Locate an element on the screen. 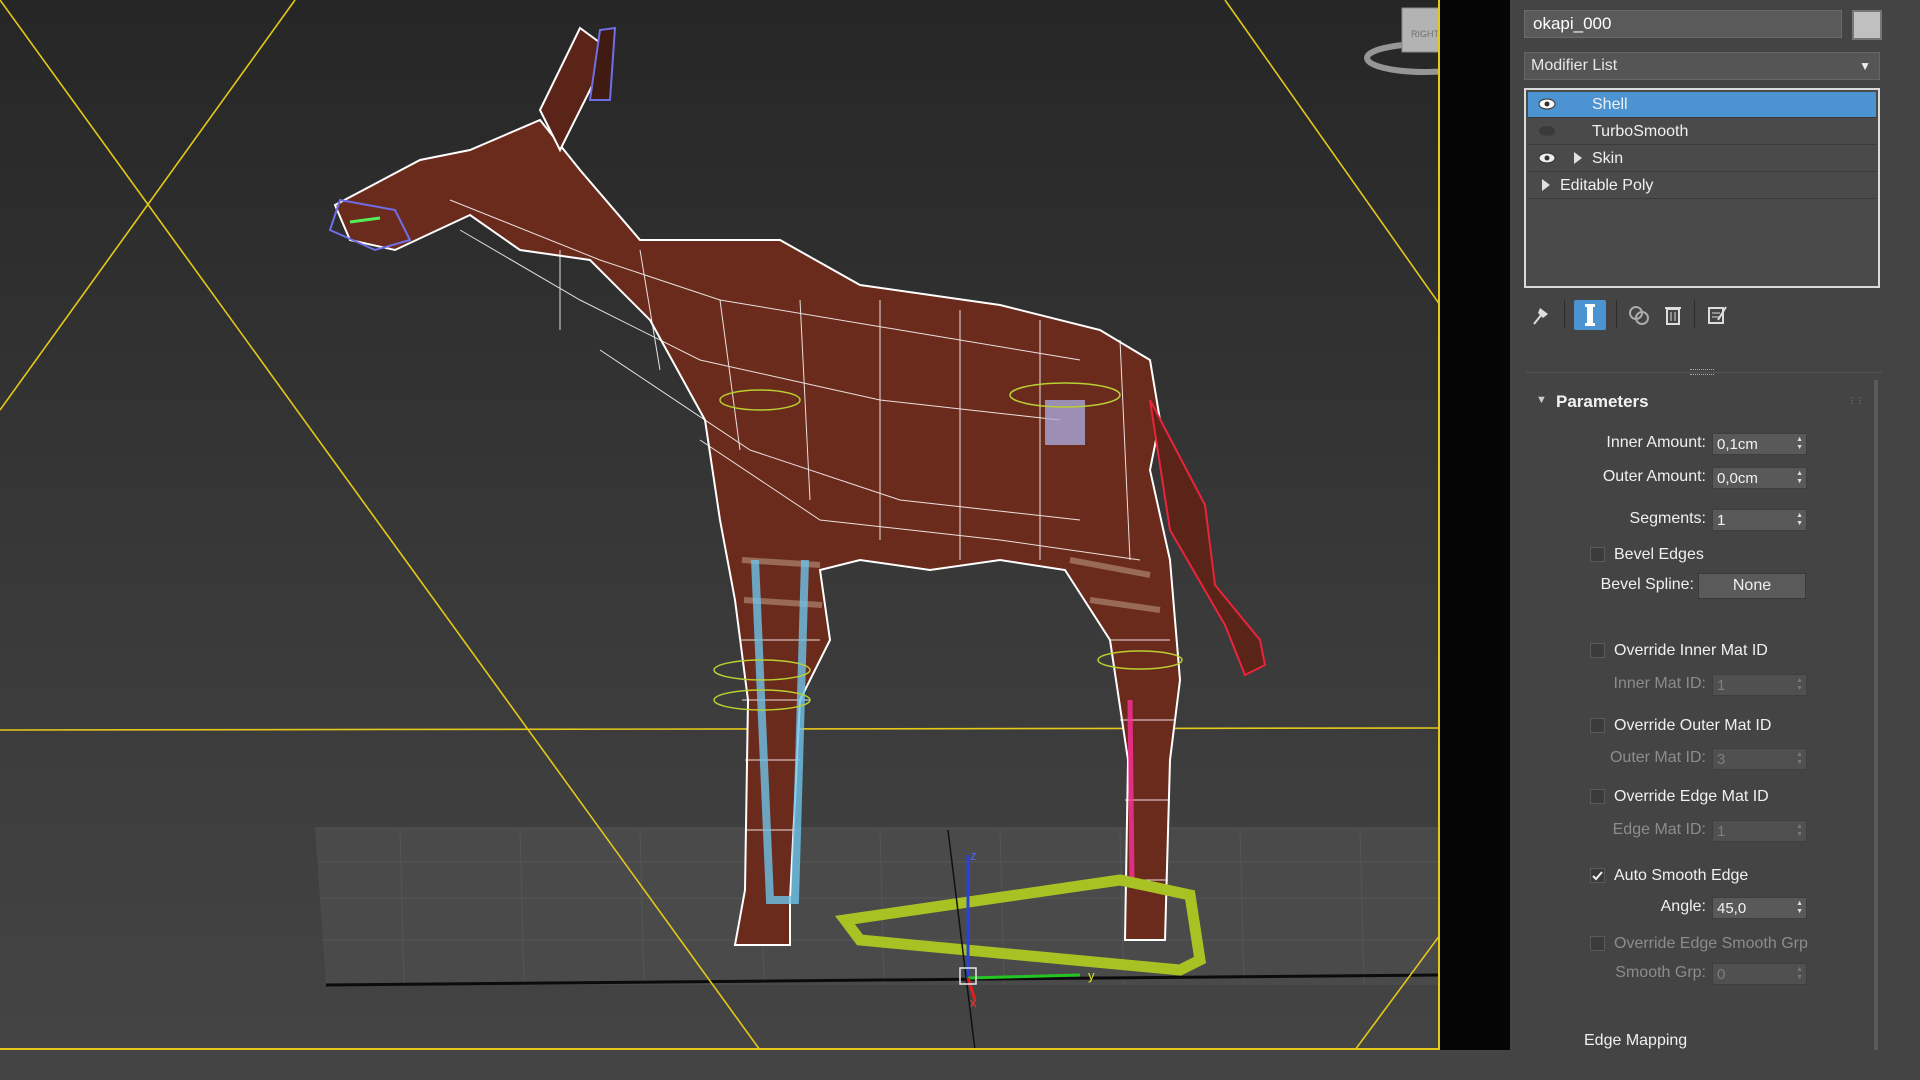 Image resolution: width=1920 pixels, height=1080 pixels. outer-mat-value: 3 is located at coordinates (1721, 759).